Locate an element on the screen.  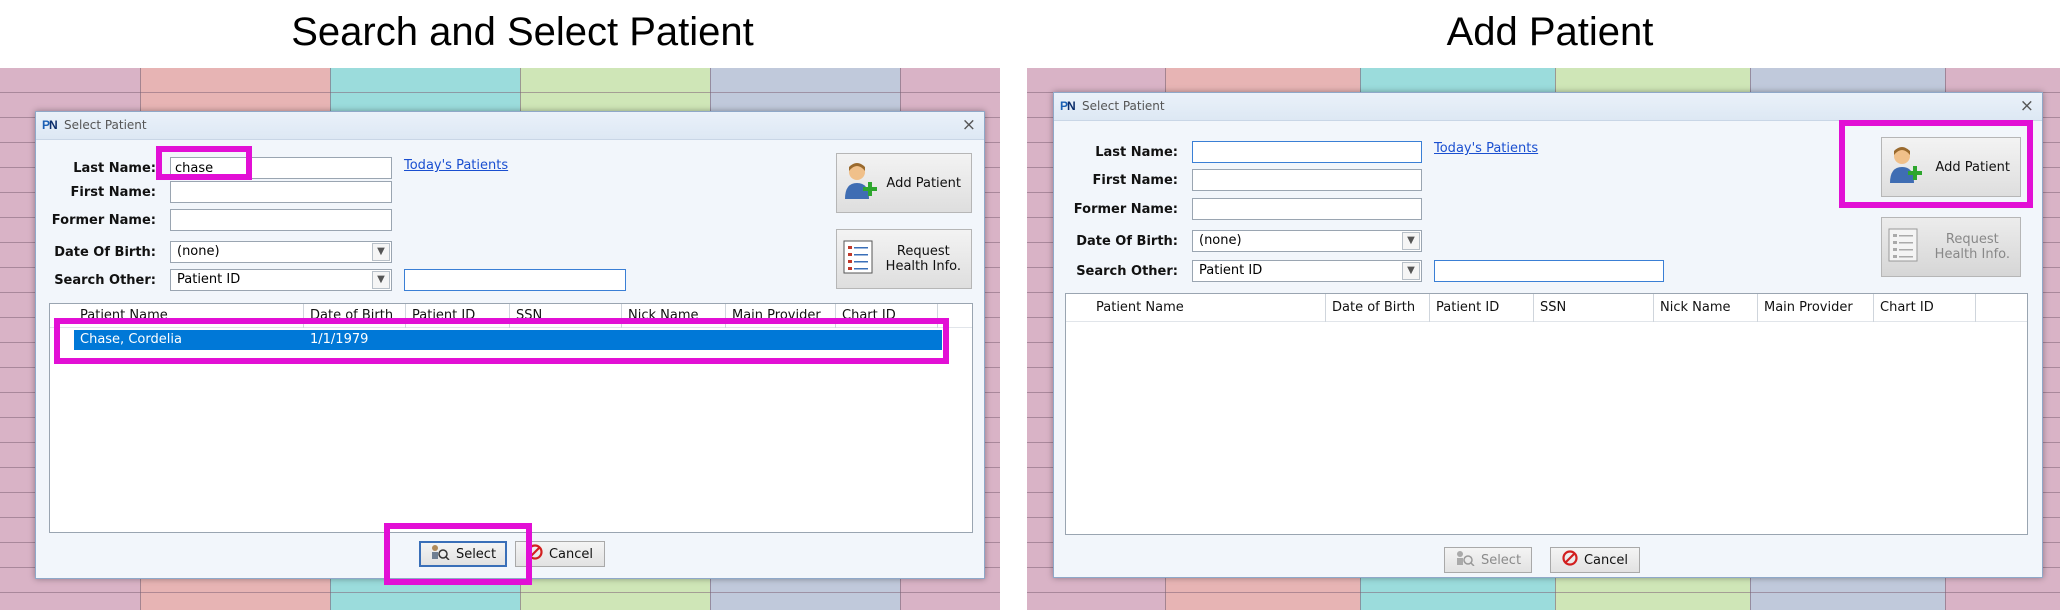
row-date-of-birth: 1/1/1979 is located at coordinates (339, 339).